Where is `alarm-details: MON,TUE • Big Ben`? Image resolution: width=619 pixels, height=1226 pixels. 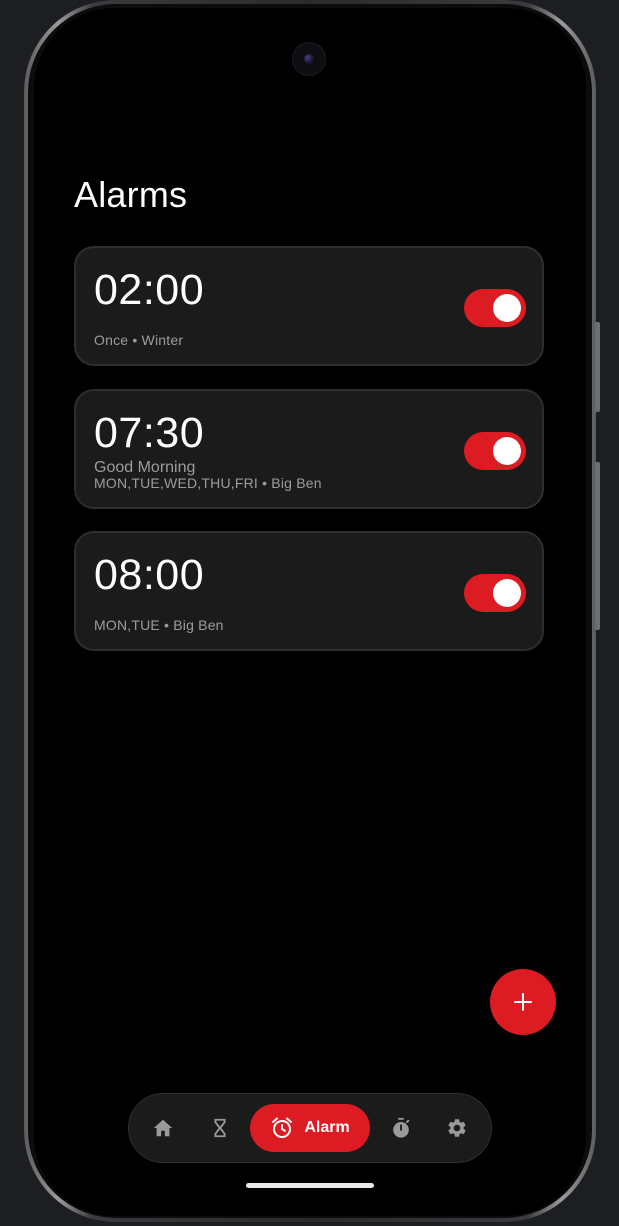
alarm-details: MON,TUE • Big Ben is located at coordinates (159, 625).